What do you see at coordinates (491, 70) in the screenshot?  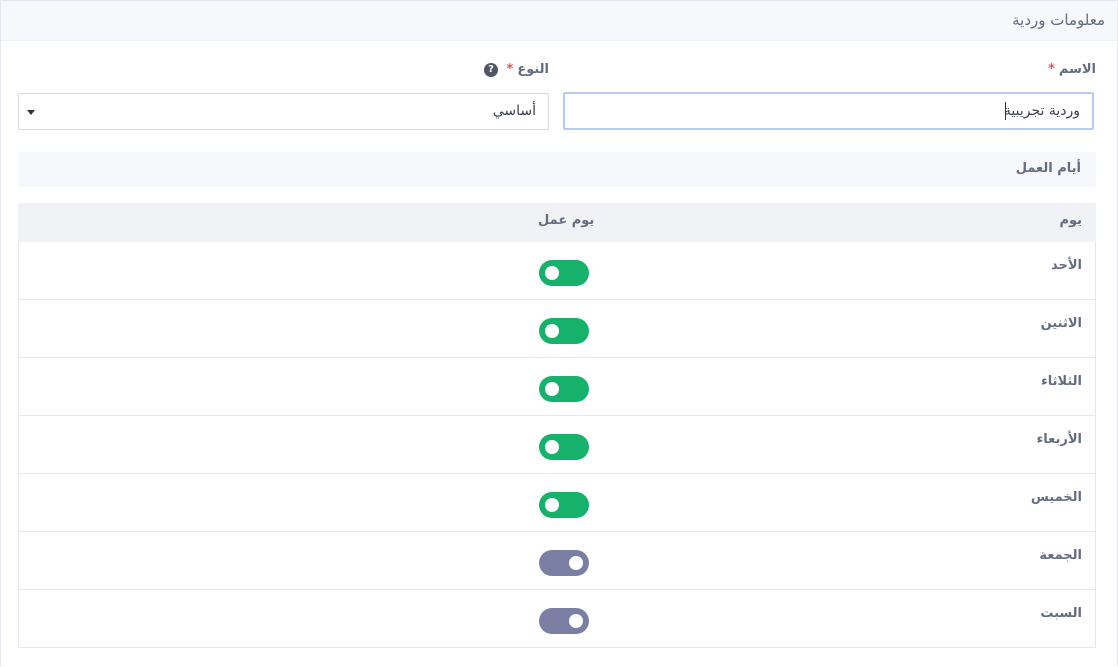 I see `question-circle-icon: ?` at bounding box center [491, 70].